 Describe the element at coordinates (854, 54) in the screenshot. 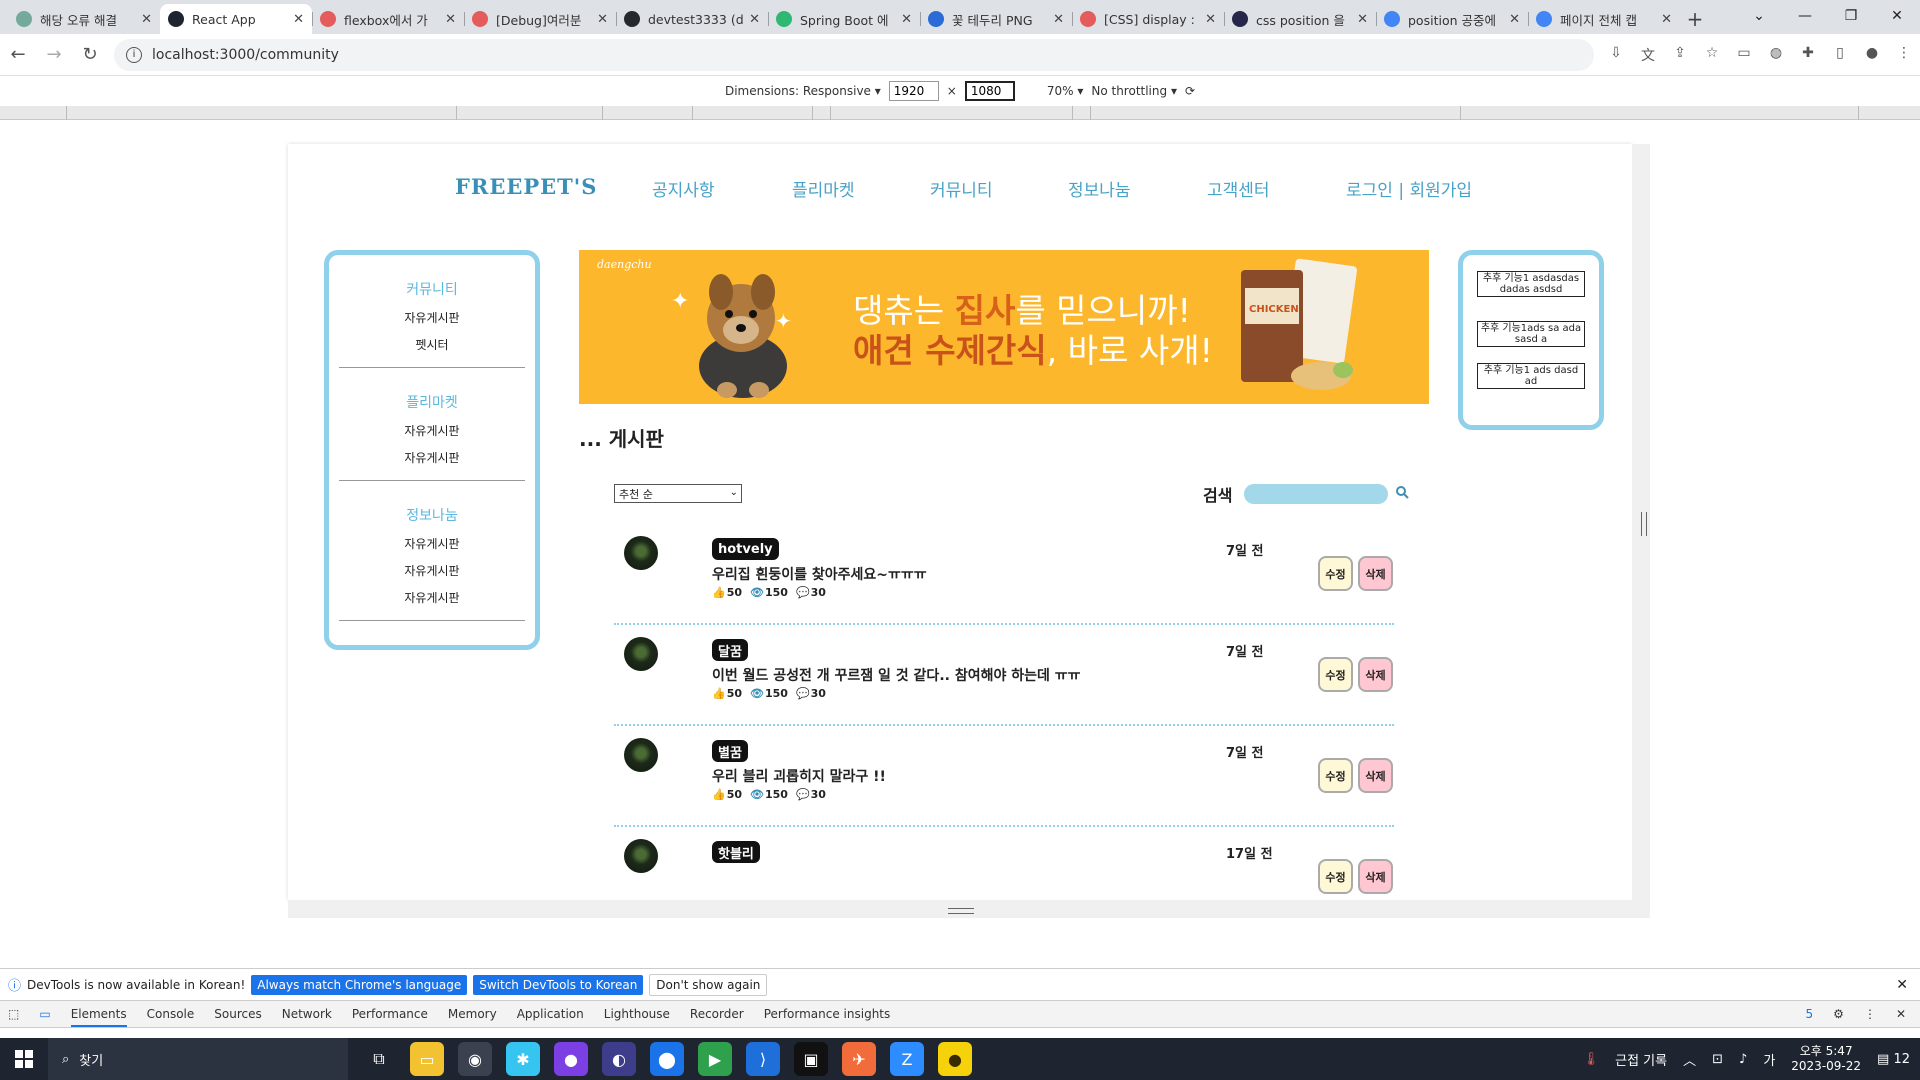

I see `url-field: i localhost:3000/community` at that location.